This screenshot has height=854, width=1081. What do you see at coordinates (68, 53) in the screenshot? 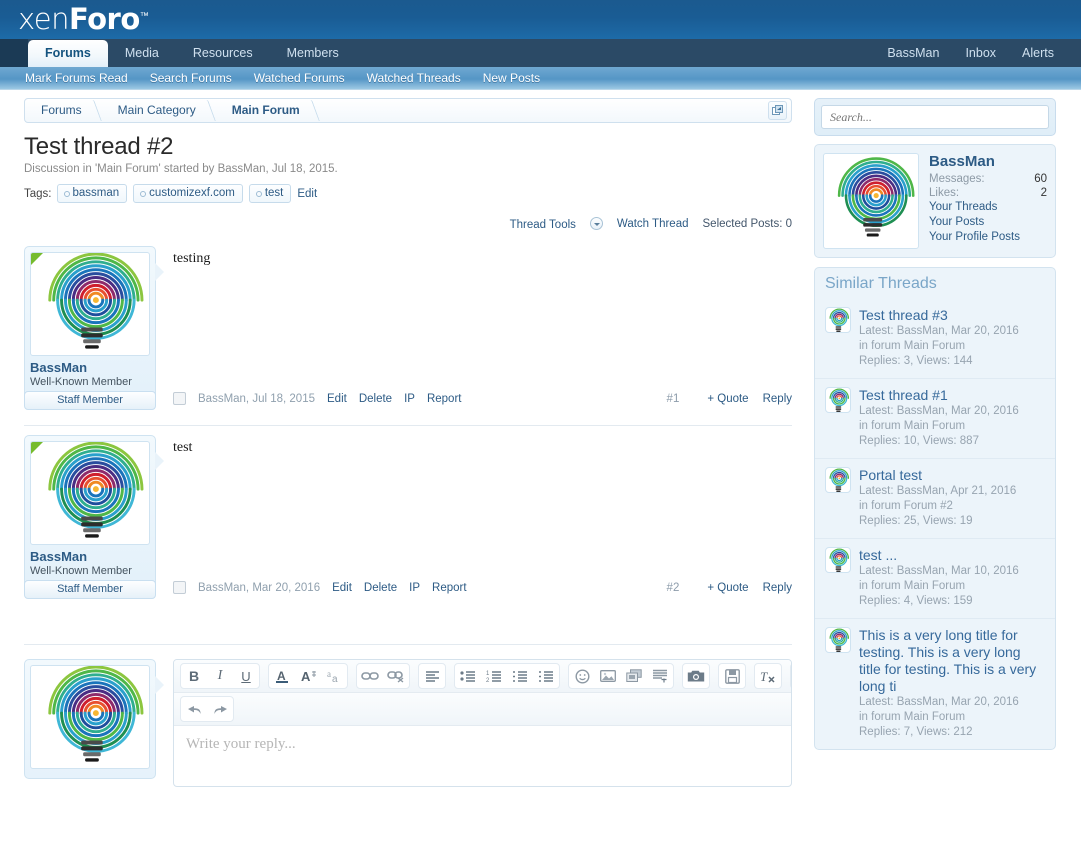
I see `nav-tab-forums: Forums` at bounding box center [68, 53].